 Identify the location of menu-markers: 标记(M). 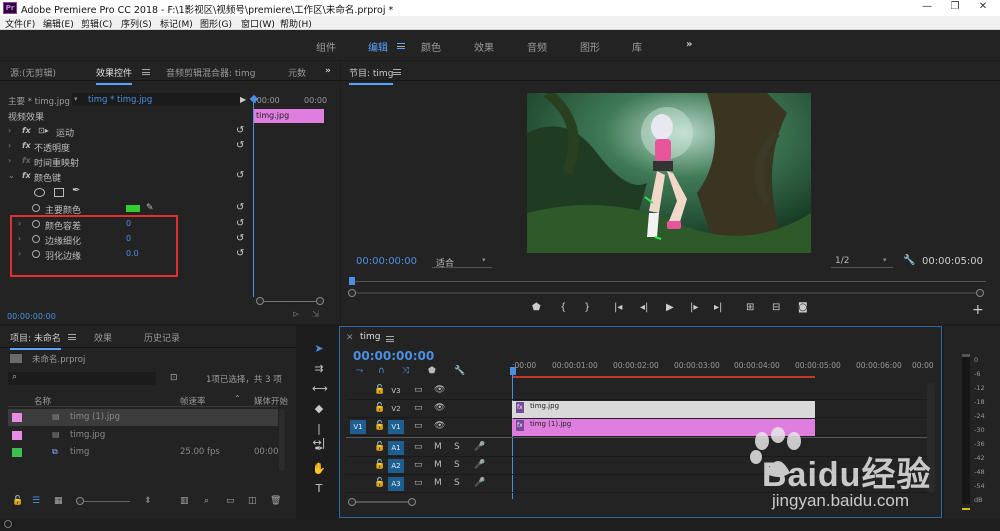
(176, 23).